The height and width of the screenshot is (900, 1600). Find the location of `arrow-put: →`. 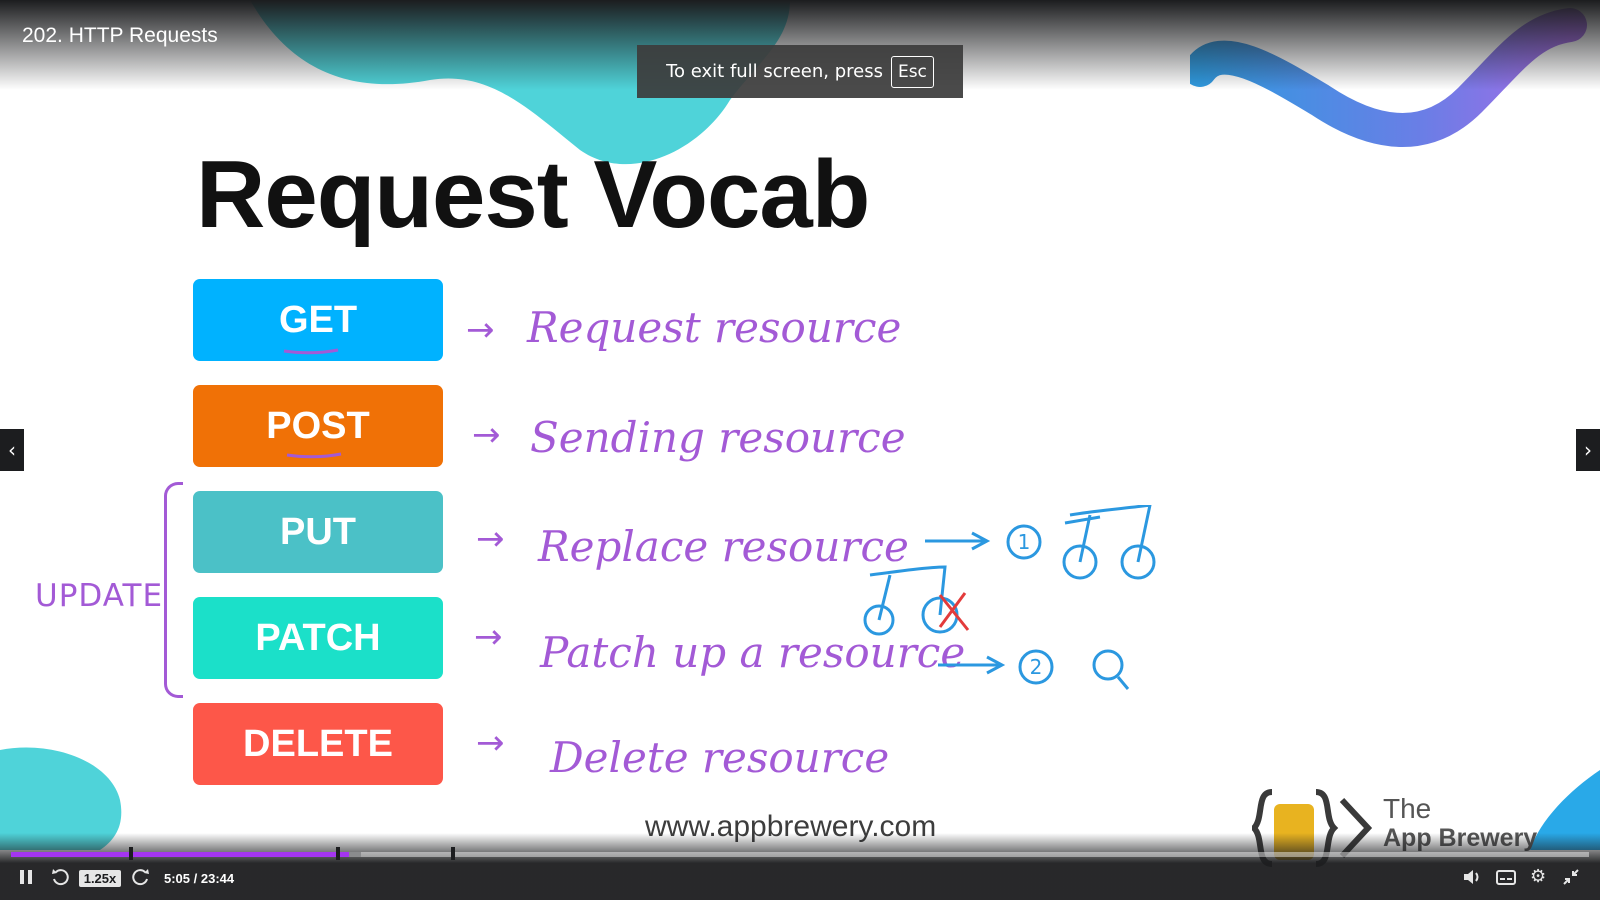

arrow-put: → is located at coordinates (490, 539).